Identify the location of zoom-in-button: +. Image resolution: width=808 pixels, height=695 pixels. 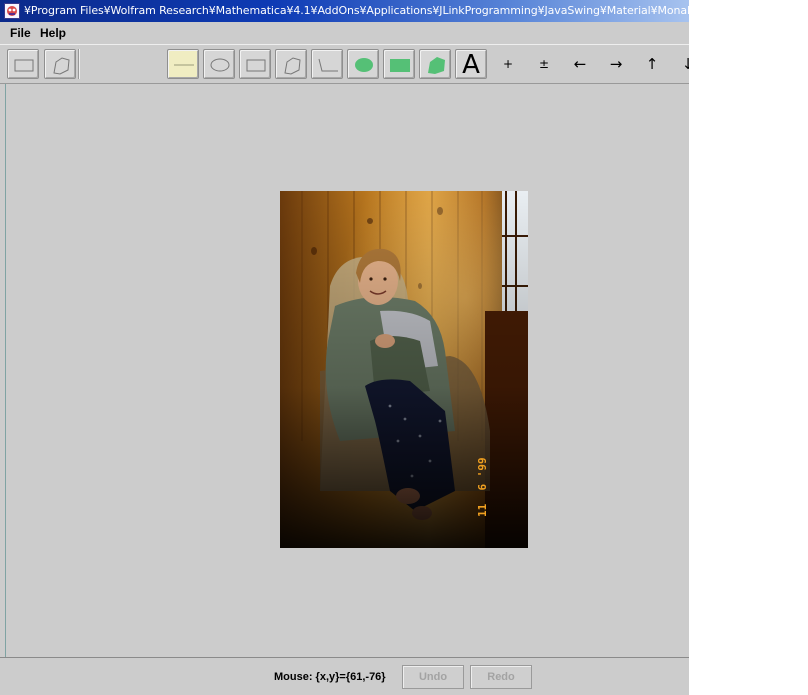
(508, 64).